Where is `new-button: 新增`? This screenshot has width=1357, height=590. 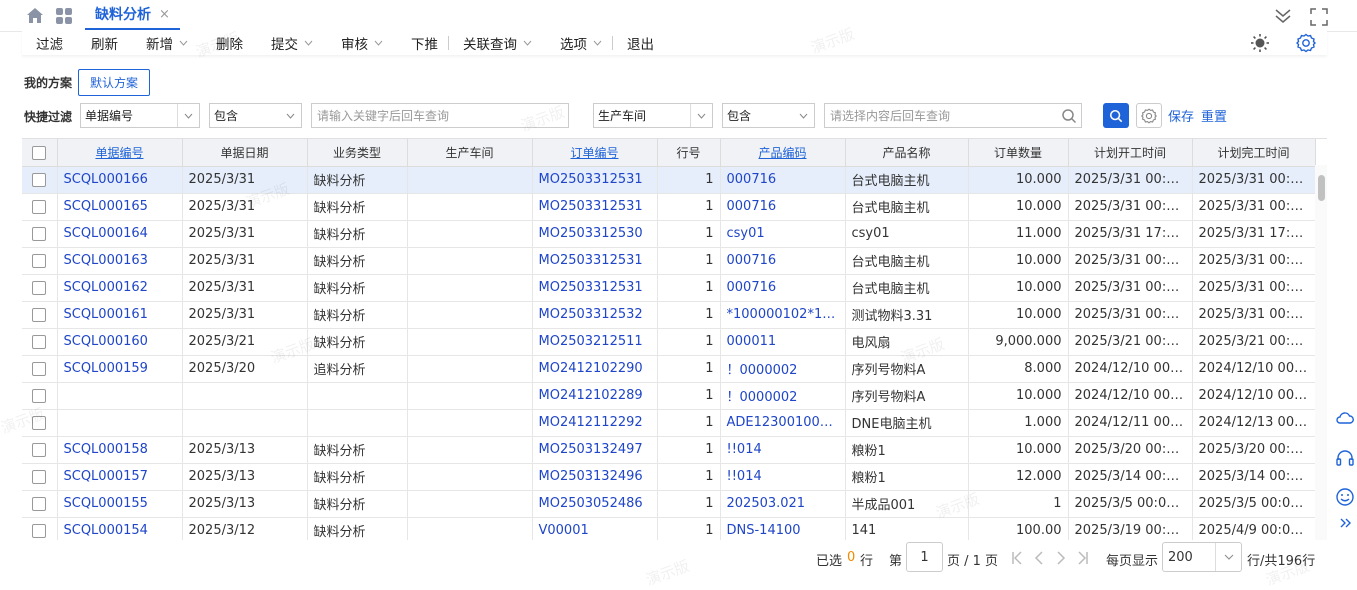
new-button: 新增 is located at coordinates (167, 43).